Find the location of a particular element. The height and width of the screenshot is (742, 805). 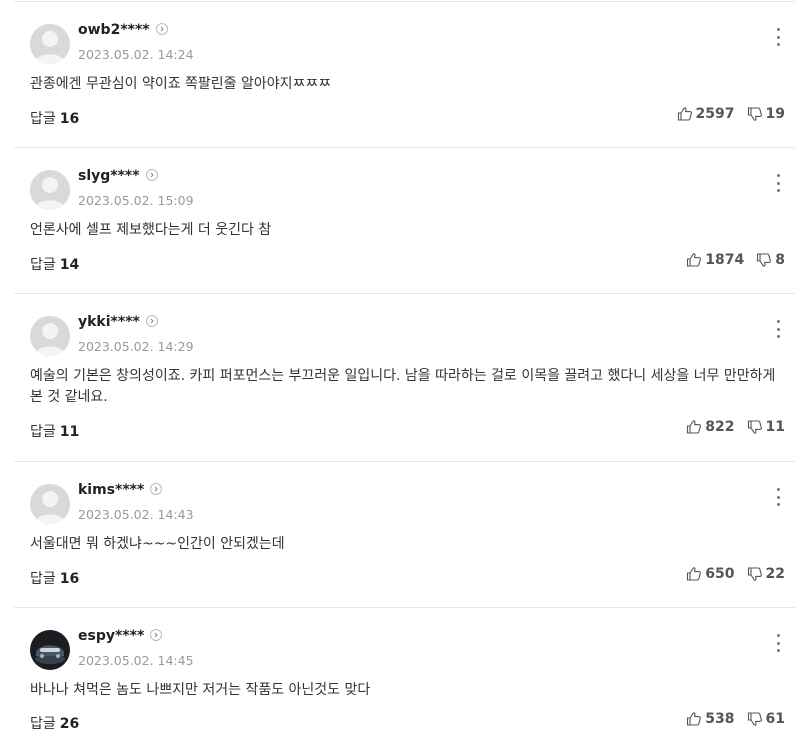

like-count: 1874 is located at coordinates (724, 260).